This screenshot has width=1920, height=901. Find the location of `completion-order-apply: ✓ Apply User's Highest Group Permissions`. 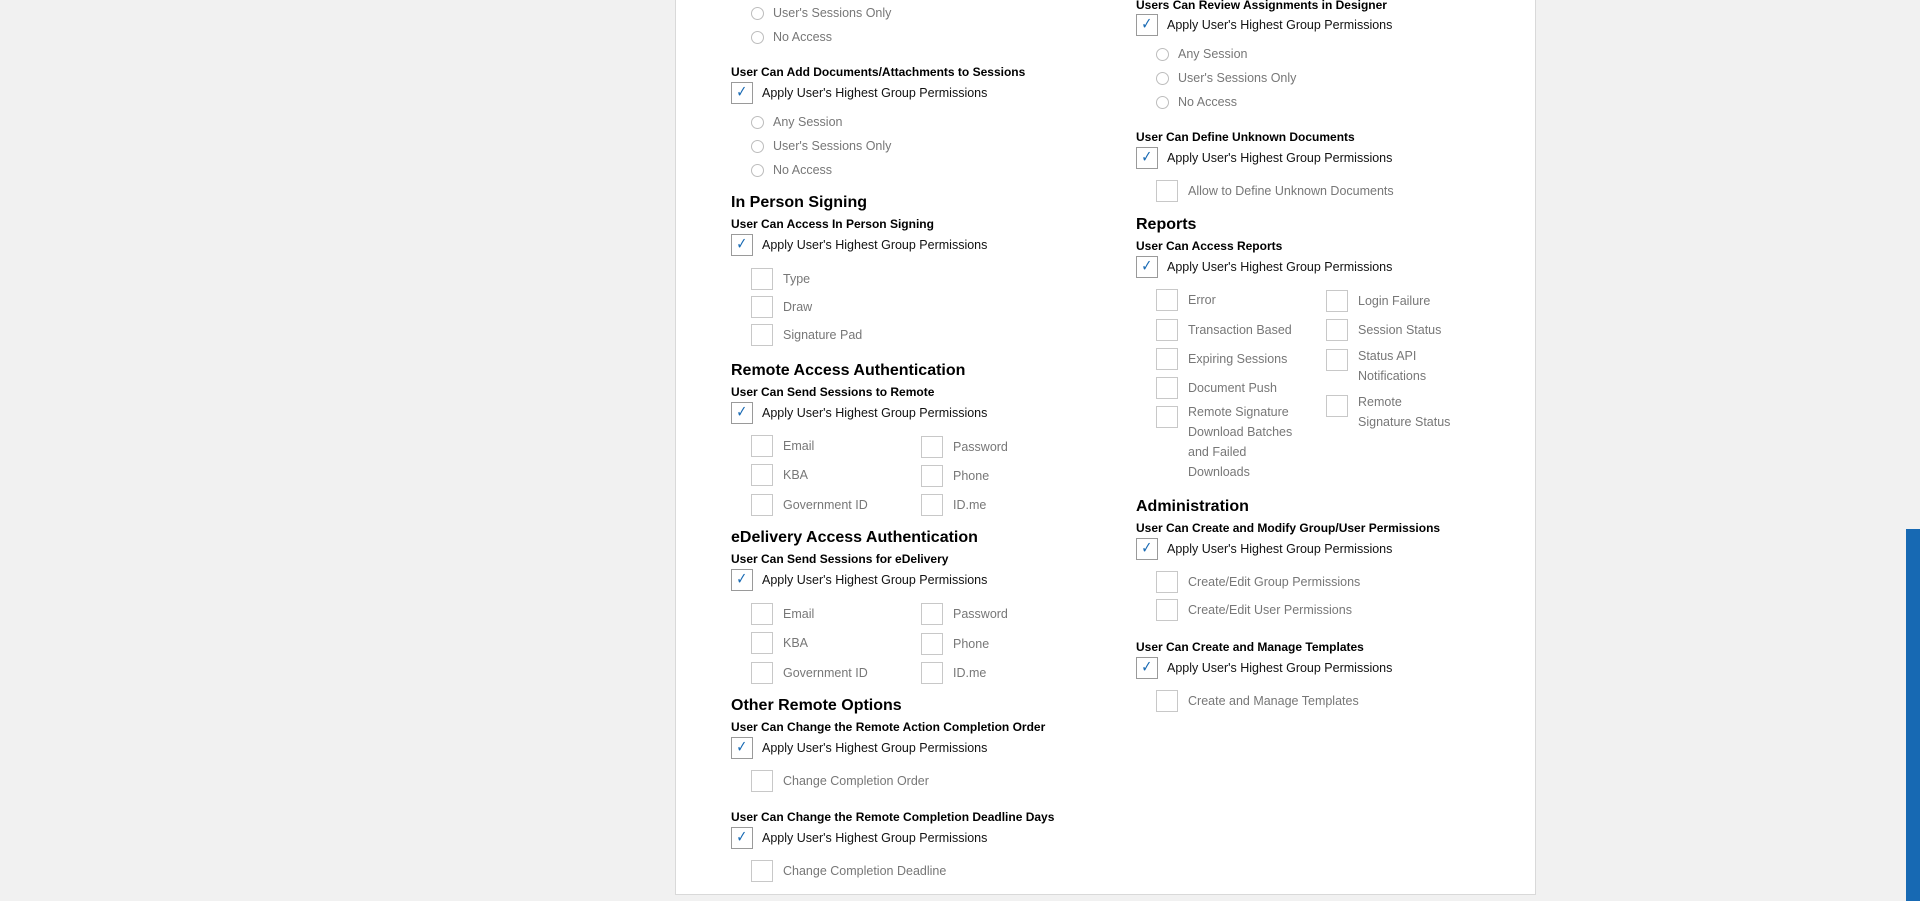

completion-order-apply: ✓ Apply User's Highest Group Permissions is located at coordinates (859, 748).